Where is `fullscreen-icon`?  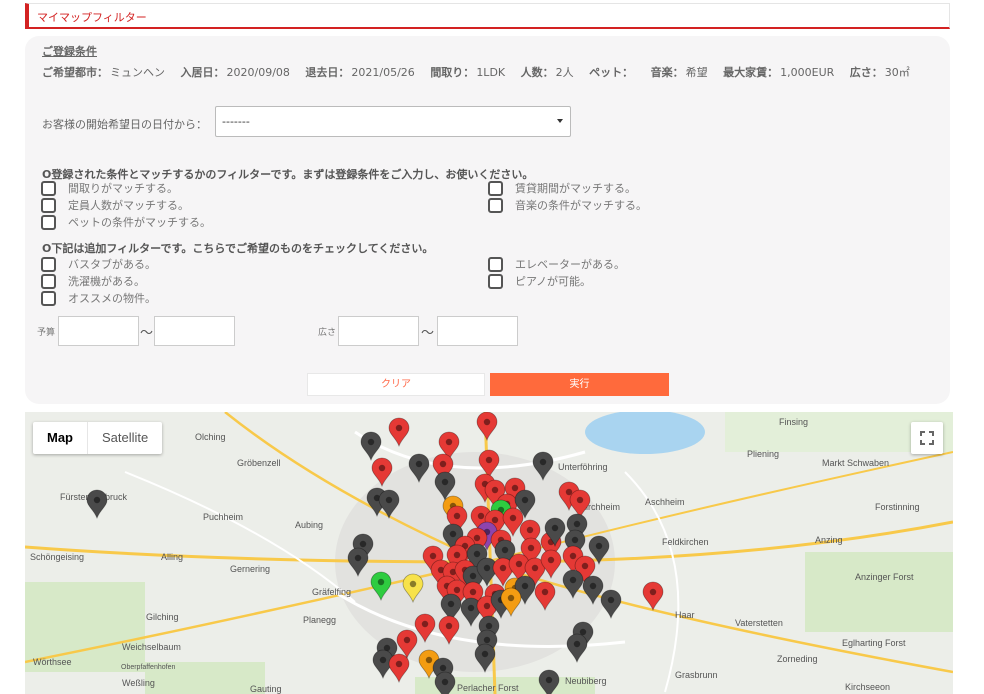 fullscreen-icon is located at coordinates (927, 438).